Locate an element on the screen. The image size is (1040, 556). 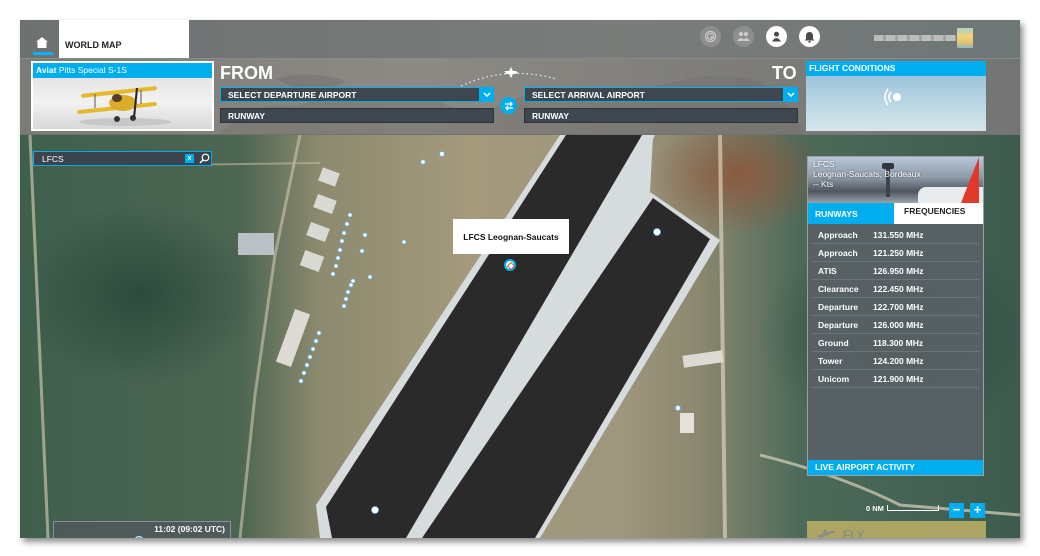
aircraft-selection-card: Aviat Pitts Special S-1S is located at coordinates (122, 96).